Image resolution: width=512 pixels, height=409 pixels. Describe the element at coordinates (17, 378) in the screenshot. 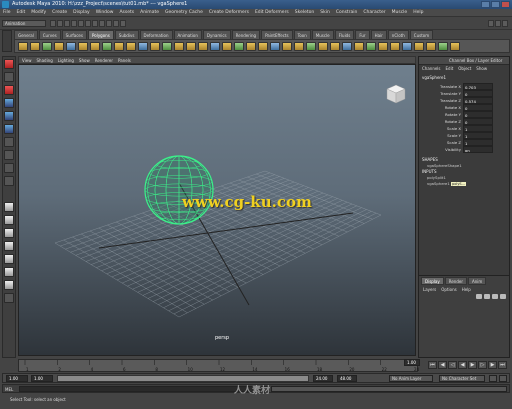

I see `start-time-field: 1.00` at that location.